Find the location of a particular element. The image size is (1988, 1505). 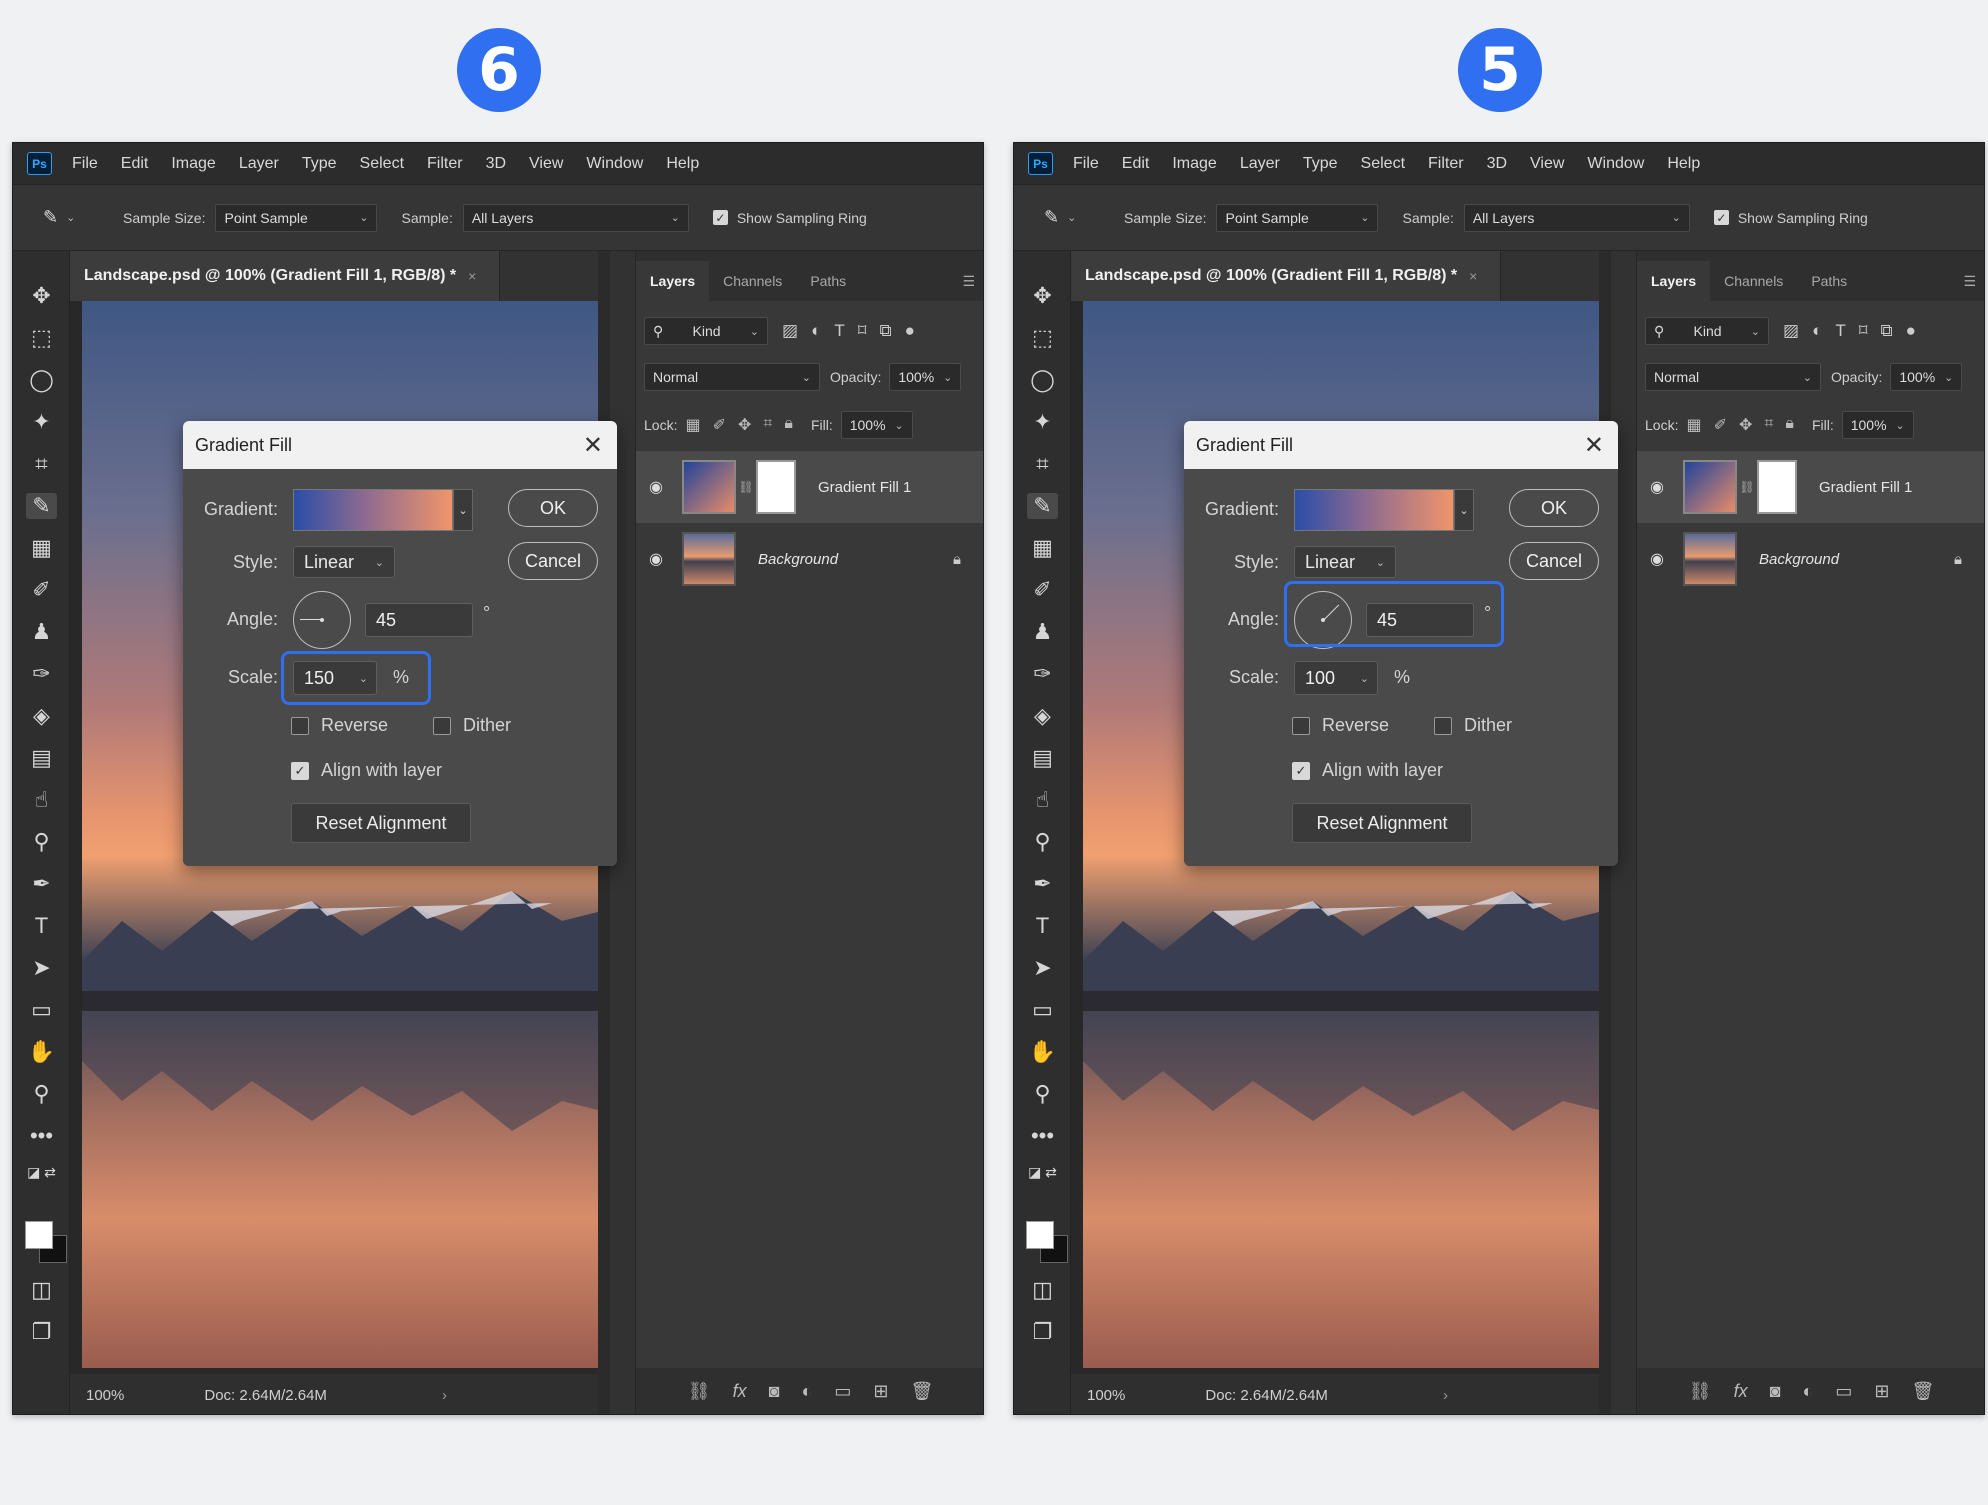

healing-brush-tool-icon: ▦ is located at coordinates (1042, 548).